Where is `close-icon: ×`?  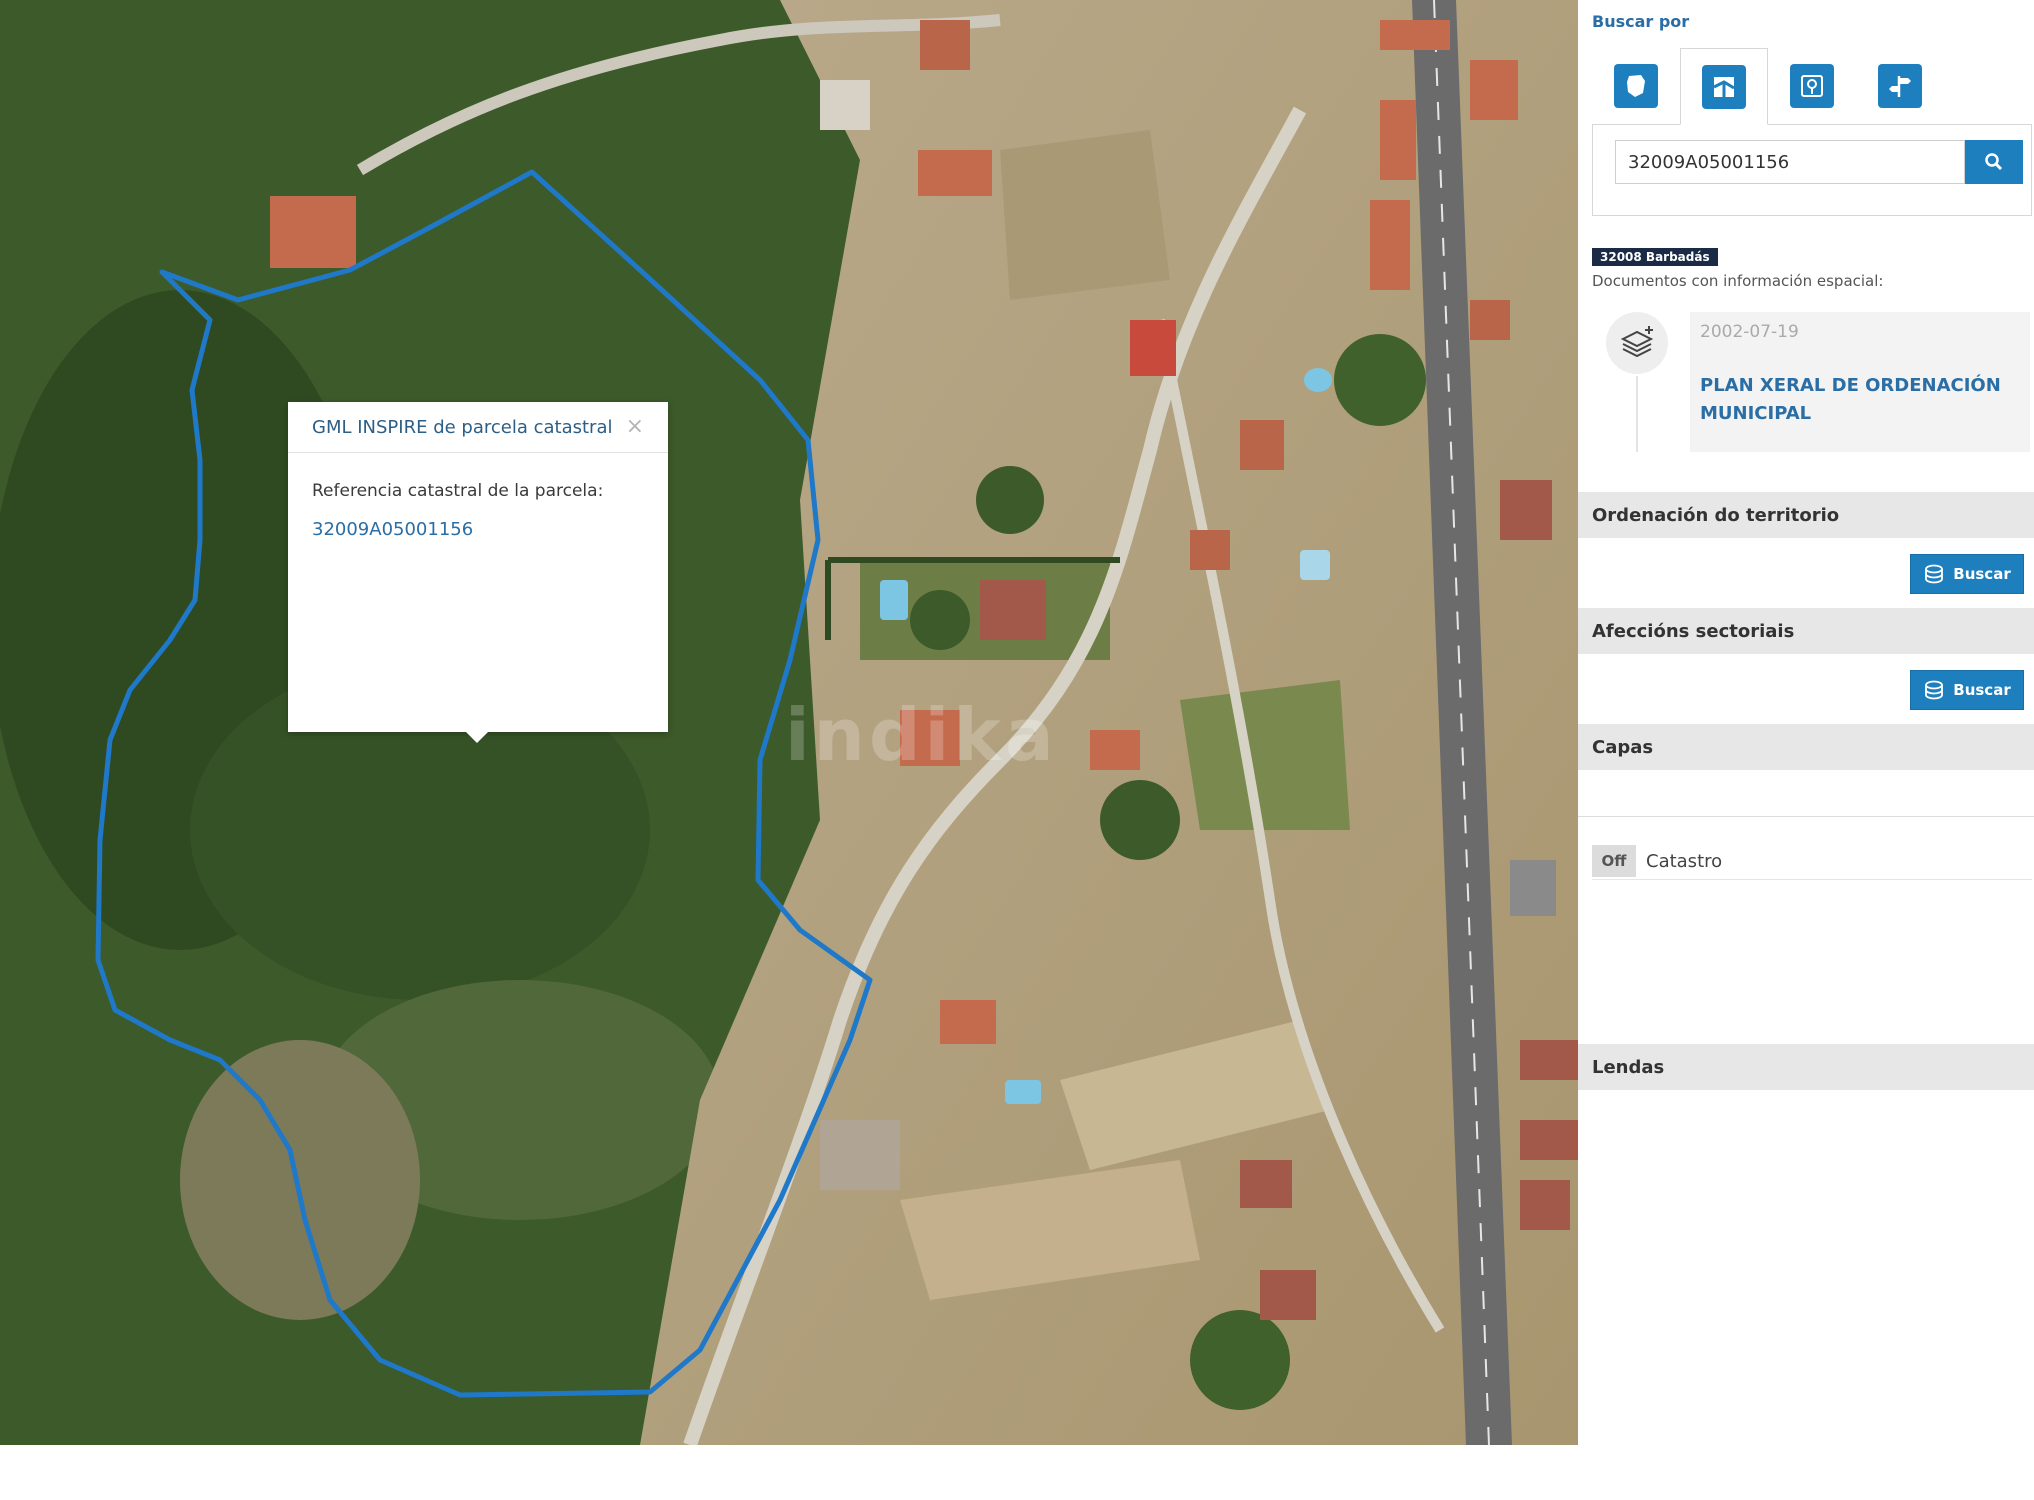 close-icon: × is located at coordinates (635, 427).